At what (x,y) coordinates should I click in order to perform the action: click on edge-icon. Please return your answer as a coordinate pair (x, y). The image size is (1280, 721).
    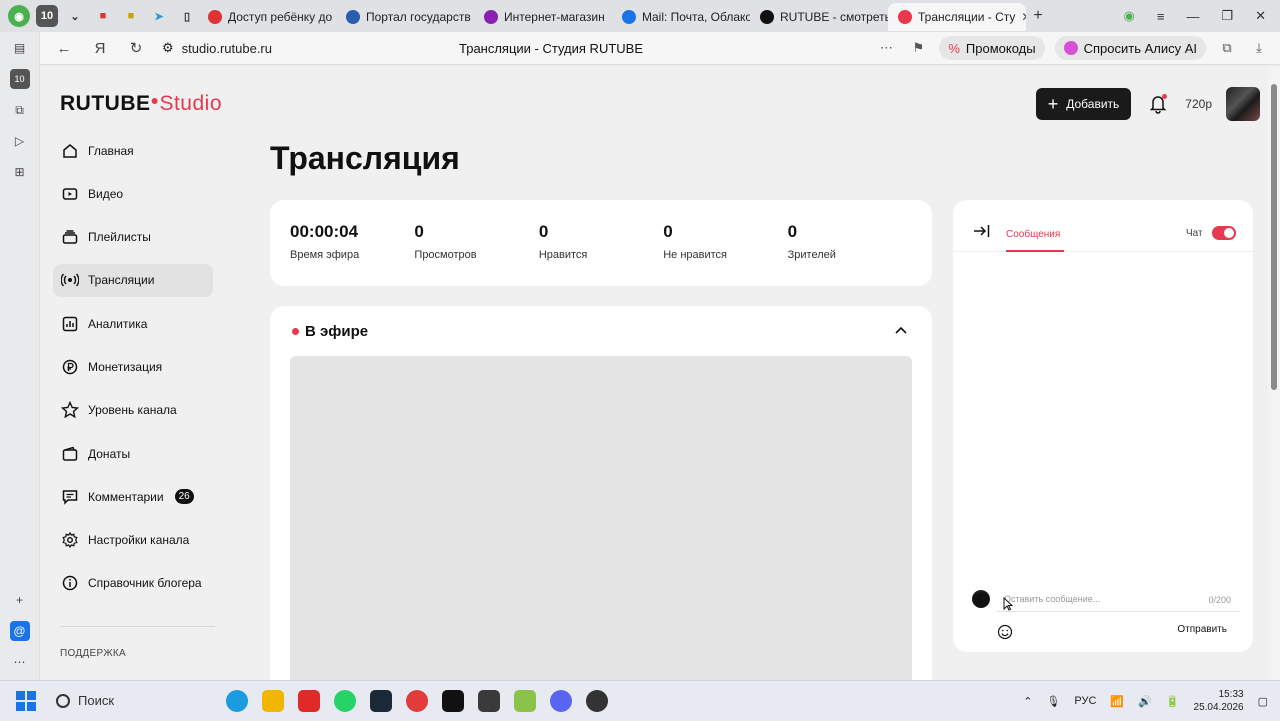
    Looking at the image, I should click on (237, 701).